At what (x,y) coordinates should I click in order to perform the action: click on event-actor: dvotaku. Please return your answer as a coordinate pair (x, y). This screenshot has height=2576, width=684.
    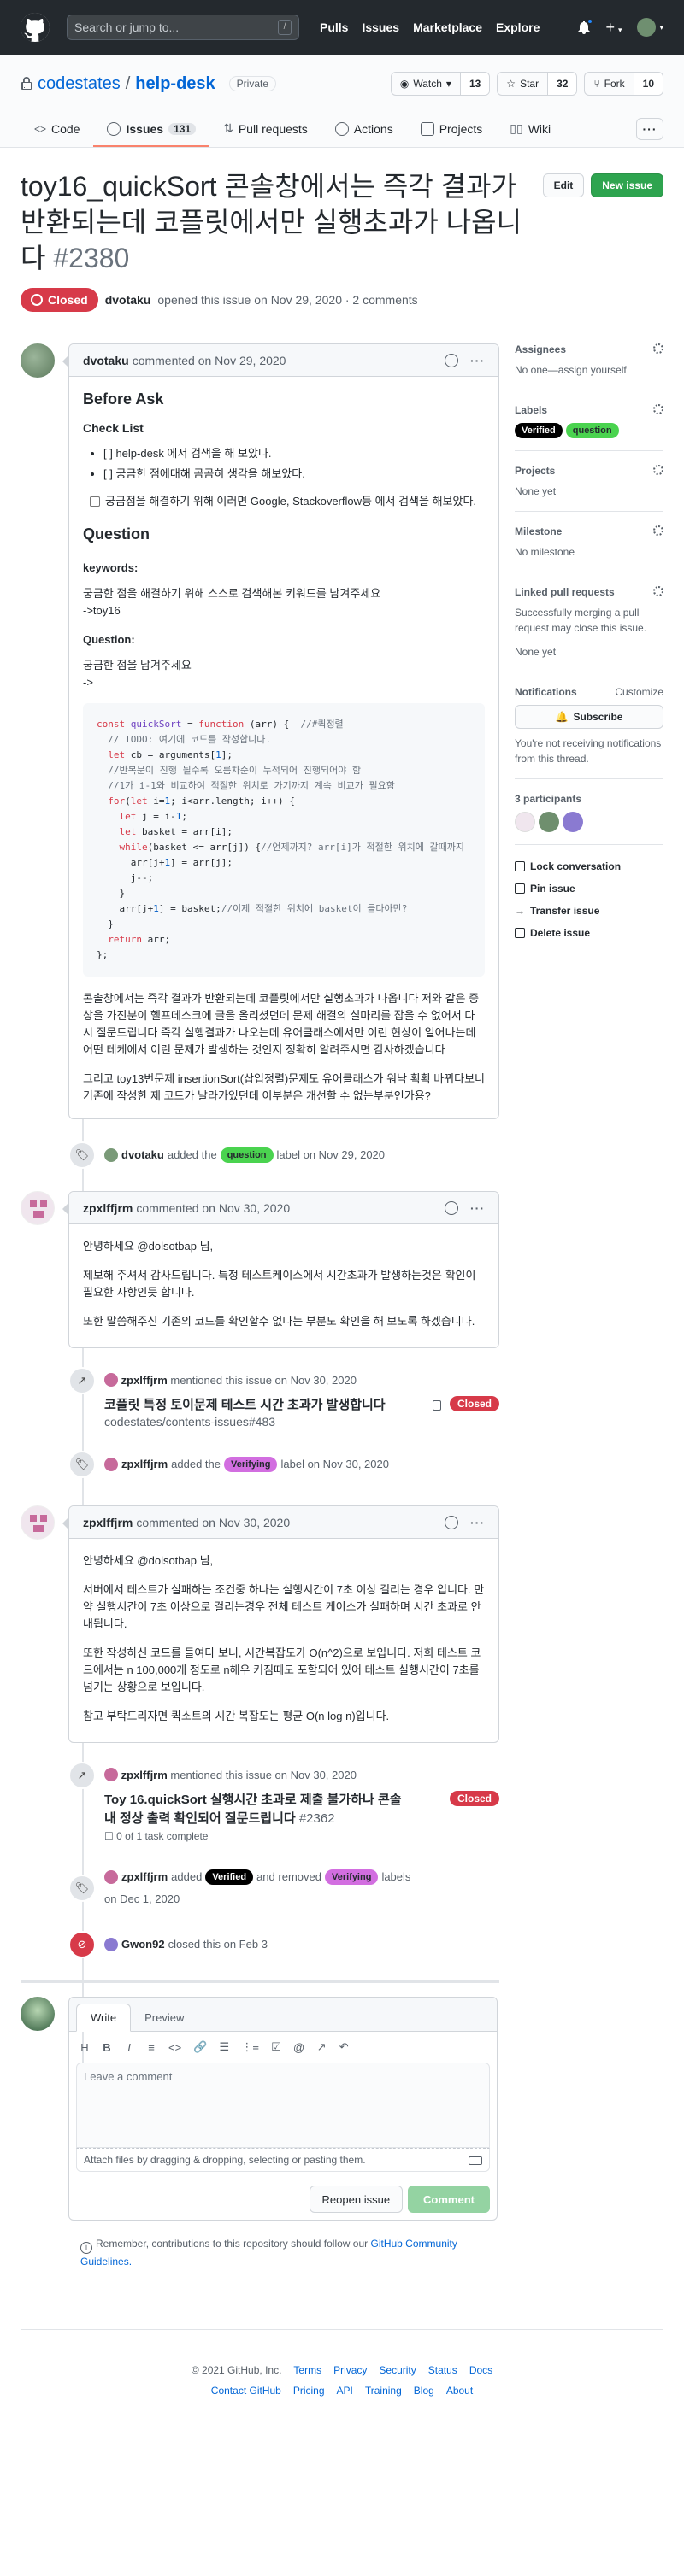
    Looking at the image, I should click on (142, 1155).